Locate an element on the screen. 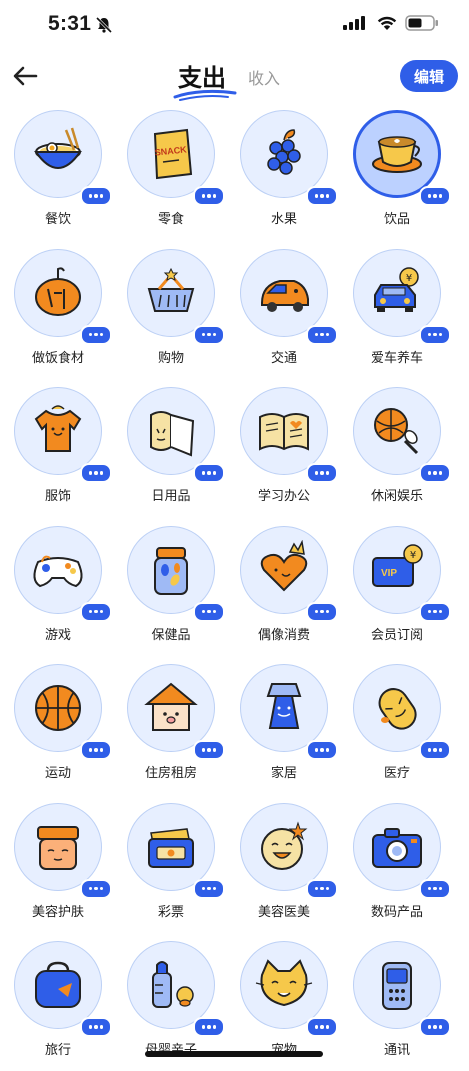 The image size is (469, 1071). category-item: 做饭食材 is located at coordinates (58, 313).